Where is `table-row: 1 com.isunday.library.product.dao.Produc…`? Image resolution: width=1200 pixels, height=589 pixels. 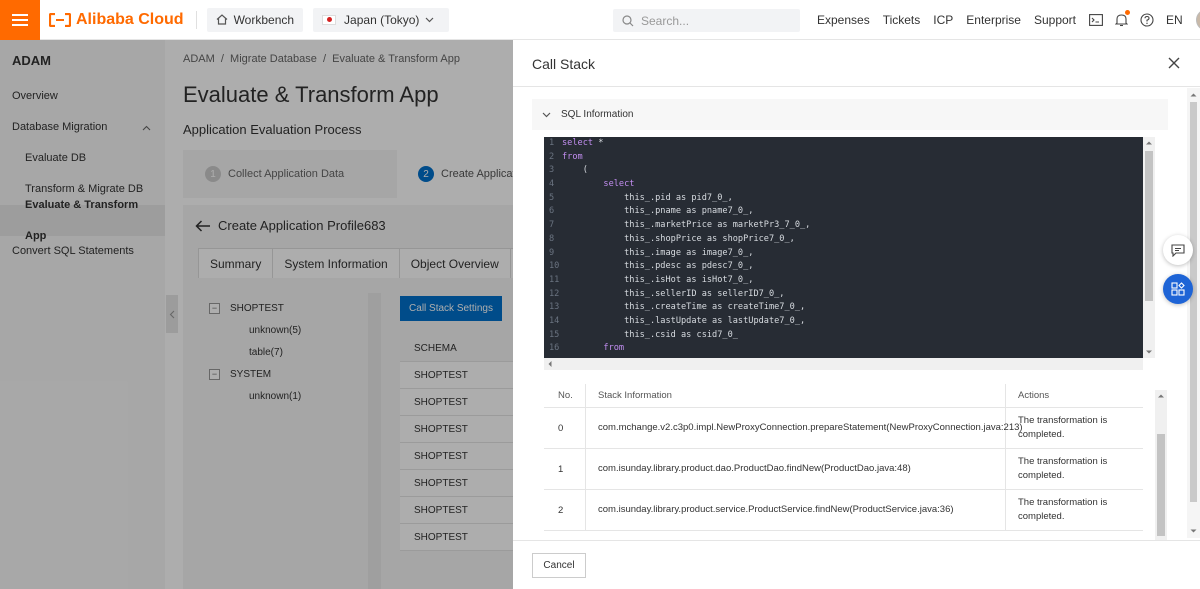 table-row: 1 com.isunday.library.product.dao.Produc… is located at coordinates (843, 469).